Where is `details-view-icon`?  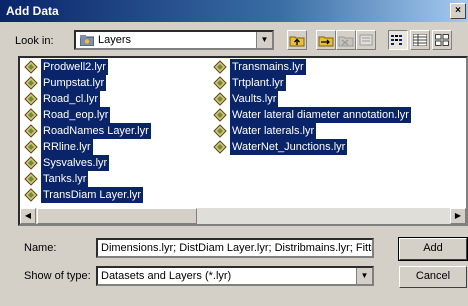 details-view-icon is located at coordinates (420, 40).